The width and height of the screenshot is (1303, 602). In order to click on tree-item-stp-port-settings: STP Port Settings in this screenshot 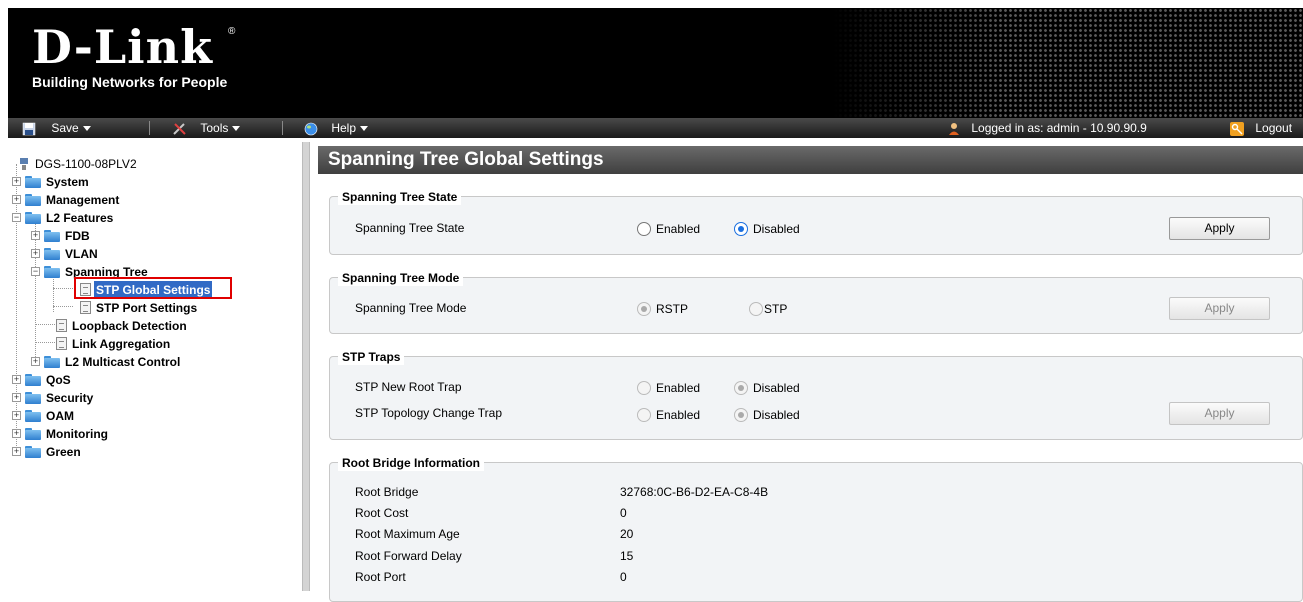, I will do `click(139, 307)`.